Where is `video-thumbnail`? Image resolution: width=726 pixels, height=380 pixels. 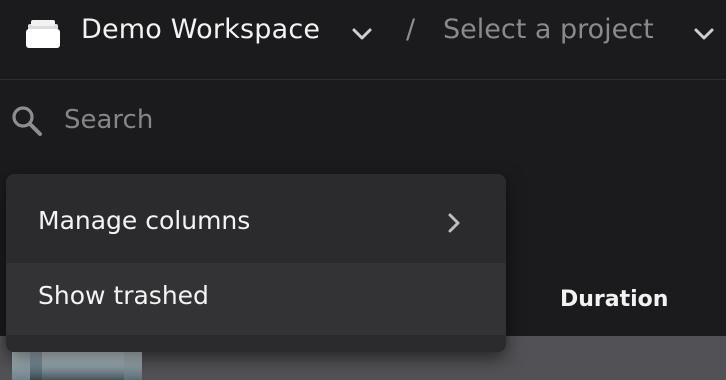 video-thumbnail is located at coordinates (77, 366).